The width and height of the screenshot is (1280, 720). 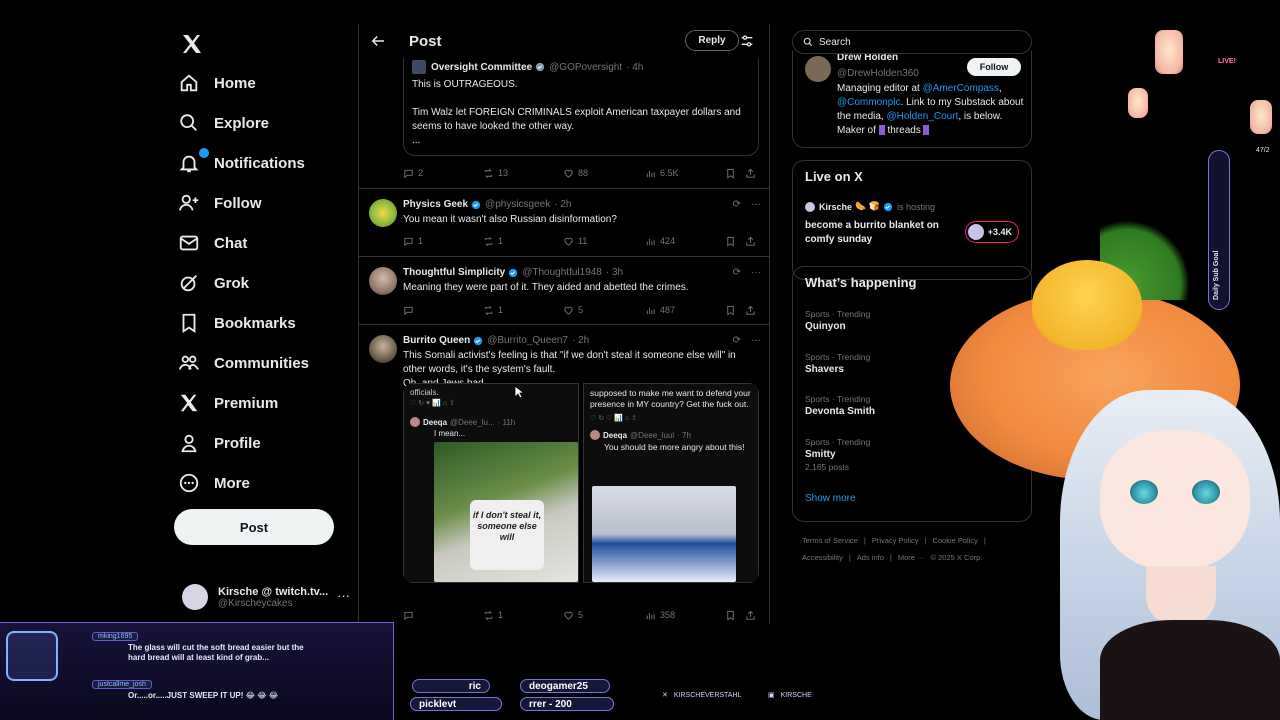 I want to click on show-more-link: Show more, so click(x=830, y=498).